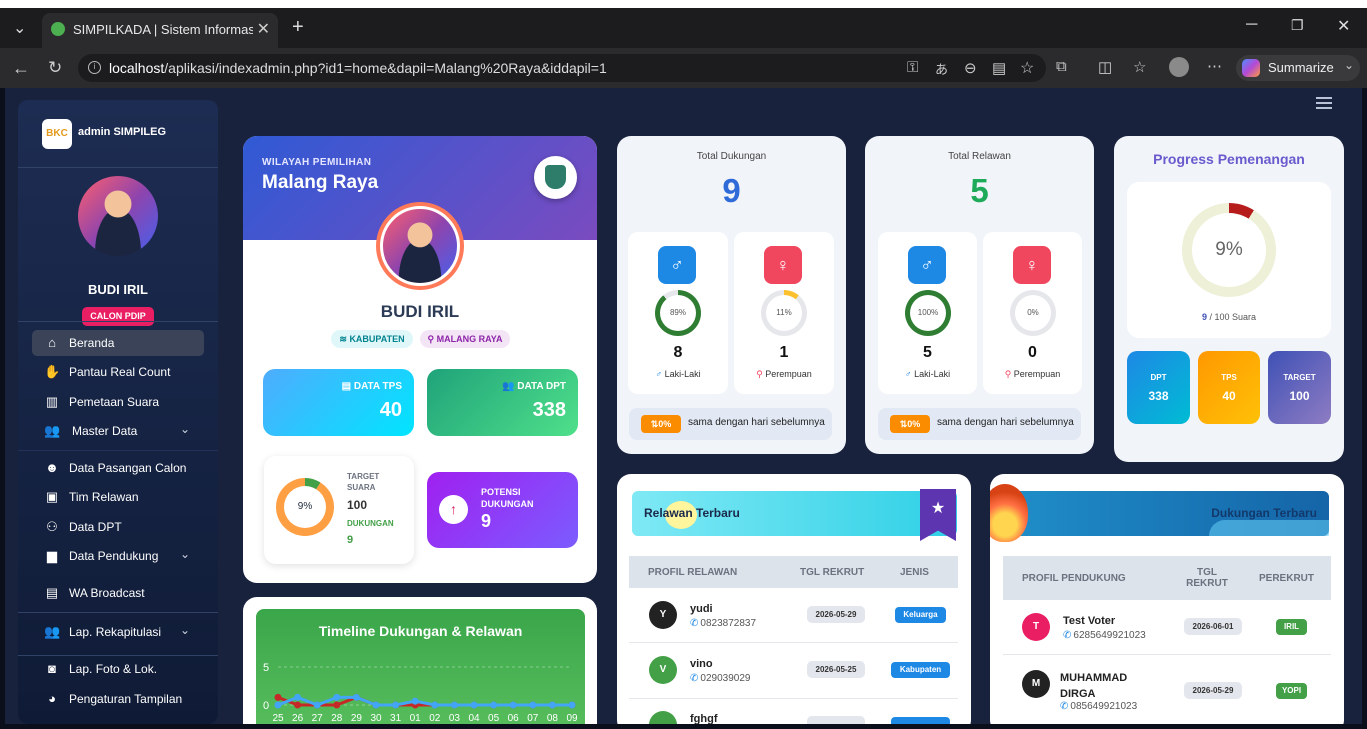 The width and height of the screenshot is (1367, 729). I want to click on relawan-table-title: Relawan Terbaru, so click(692, 513).